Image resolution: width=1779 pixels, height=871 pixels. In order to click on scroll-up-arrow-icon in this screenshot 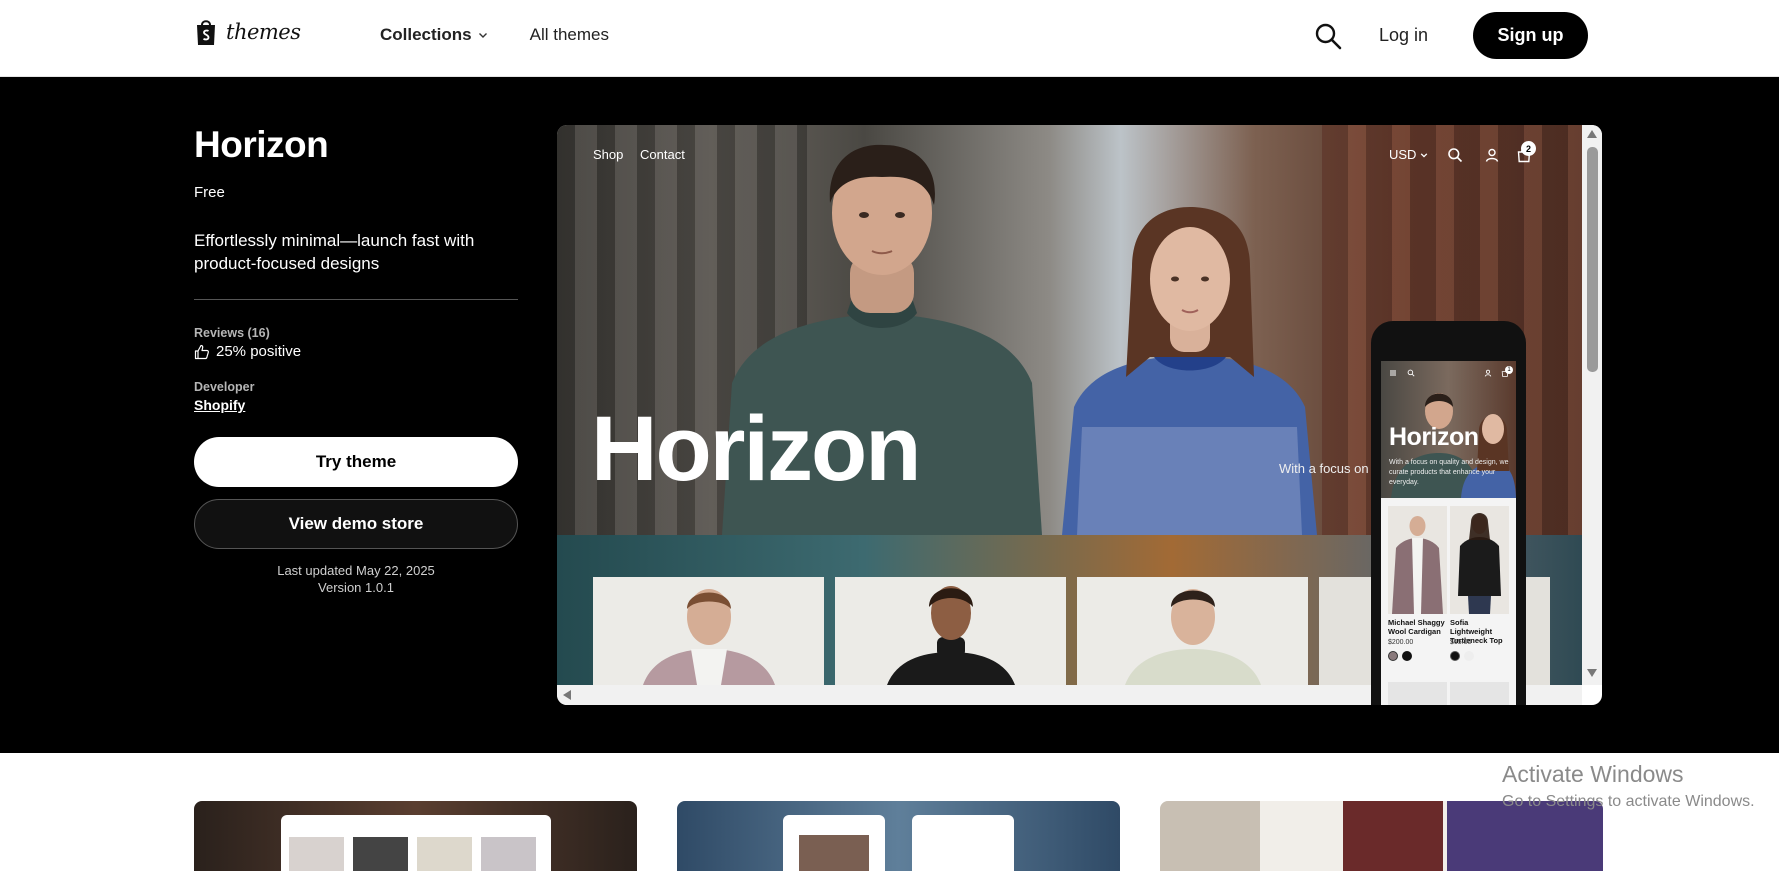, I will do `click(1592, 134)`.